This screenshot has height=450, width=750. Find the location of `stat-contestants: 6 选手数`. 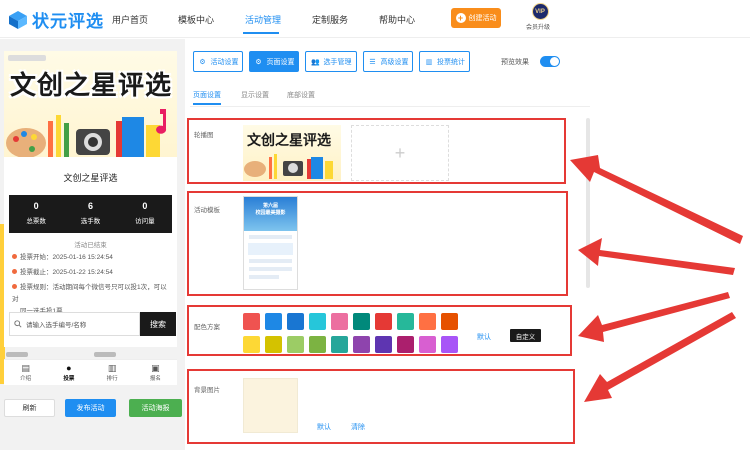

stat-contestants: 6 选手数 is located at coordinates (90, 214).